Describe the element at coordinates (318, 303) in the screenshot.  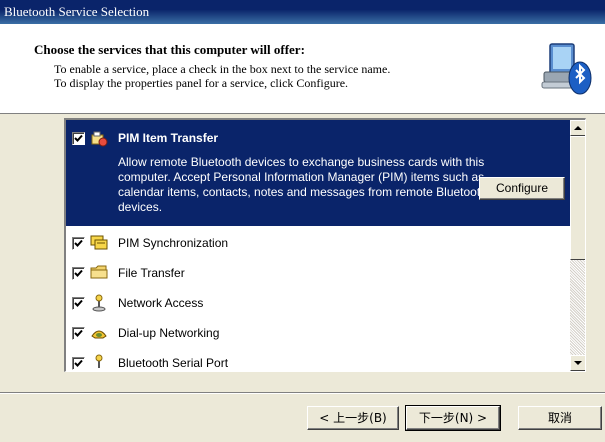
I see `service-item-network-access: Network Access` at that location.